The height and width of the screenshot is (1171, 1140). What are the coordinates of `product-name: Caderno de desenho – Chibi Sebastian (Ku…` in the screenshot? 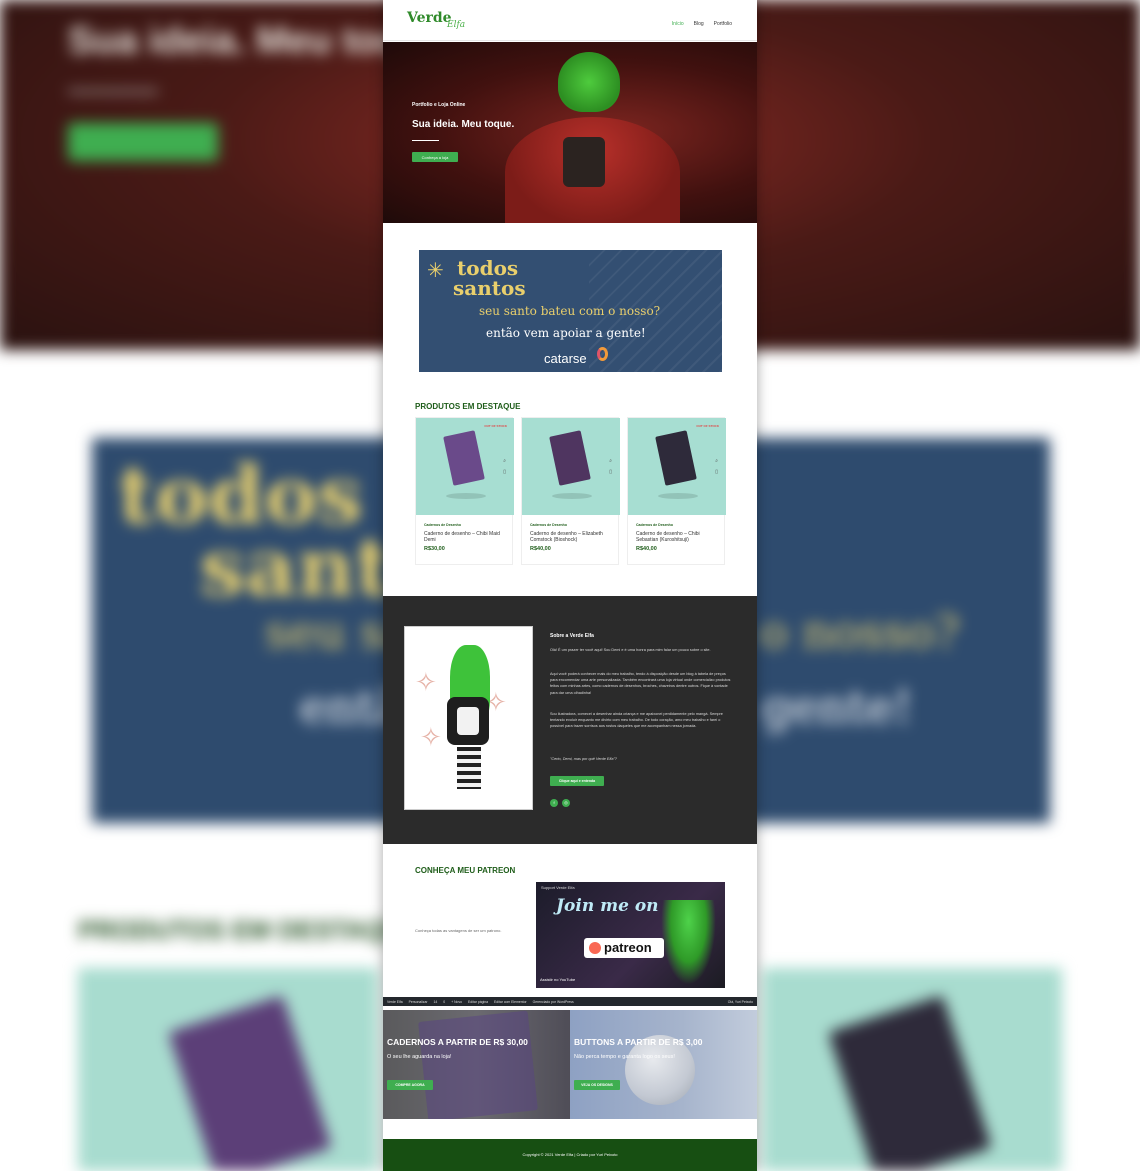 It's located at (678, 537).